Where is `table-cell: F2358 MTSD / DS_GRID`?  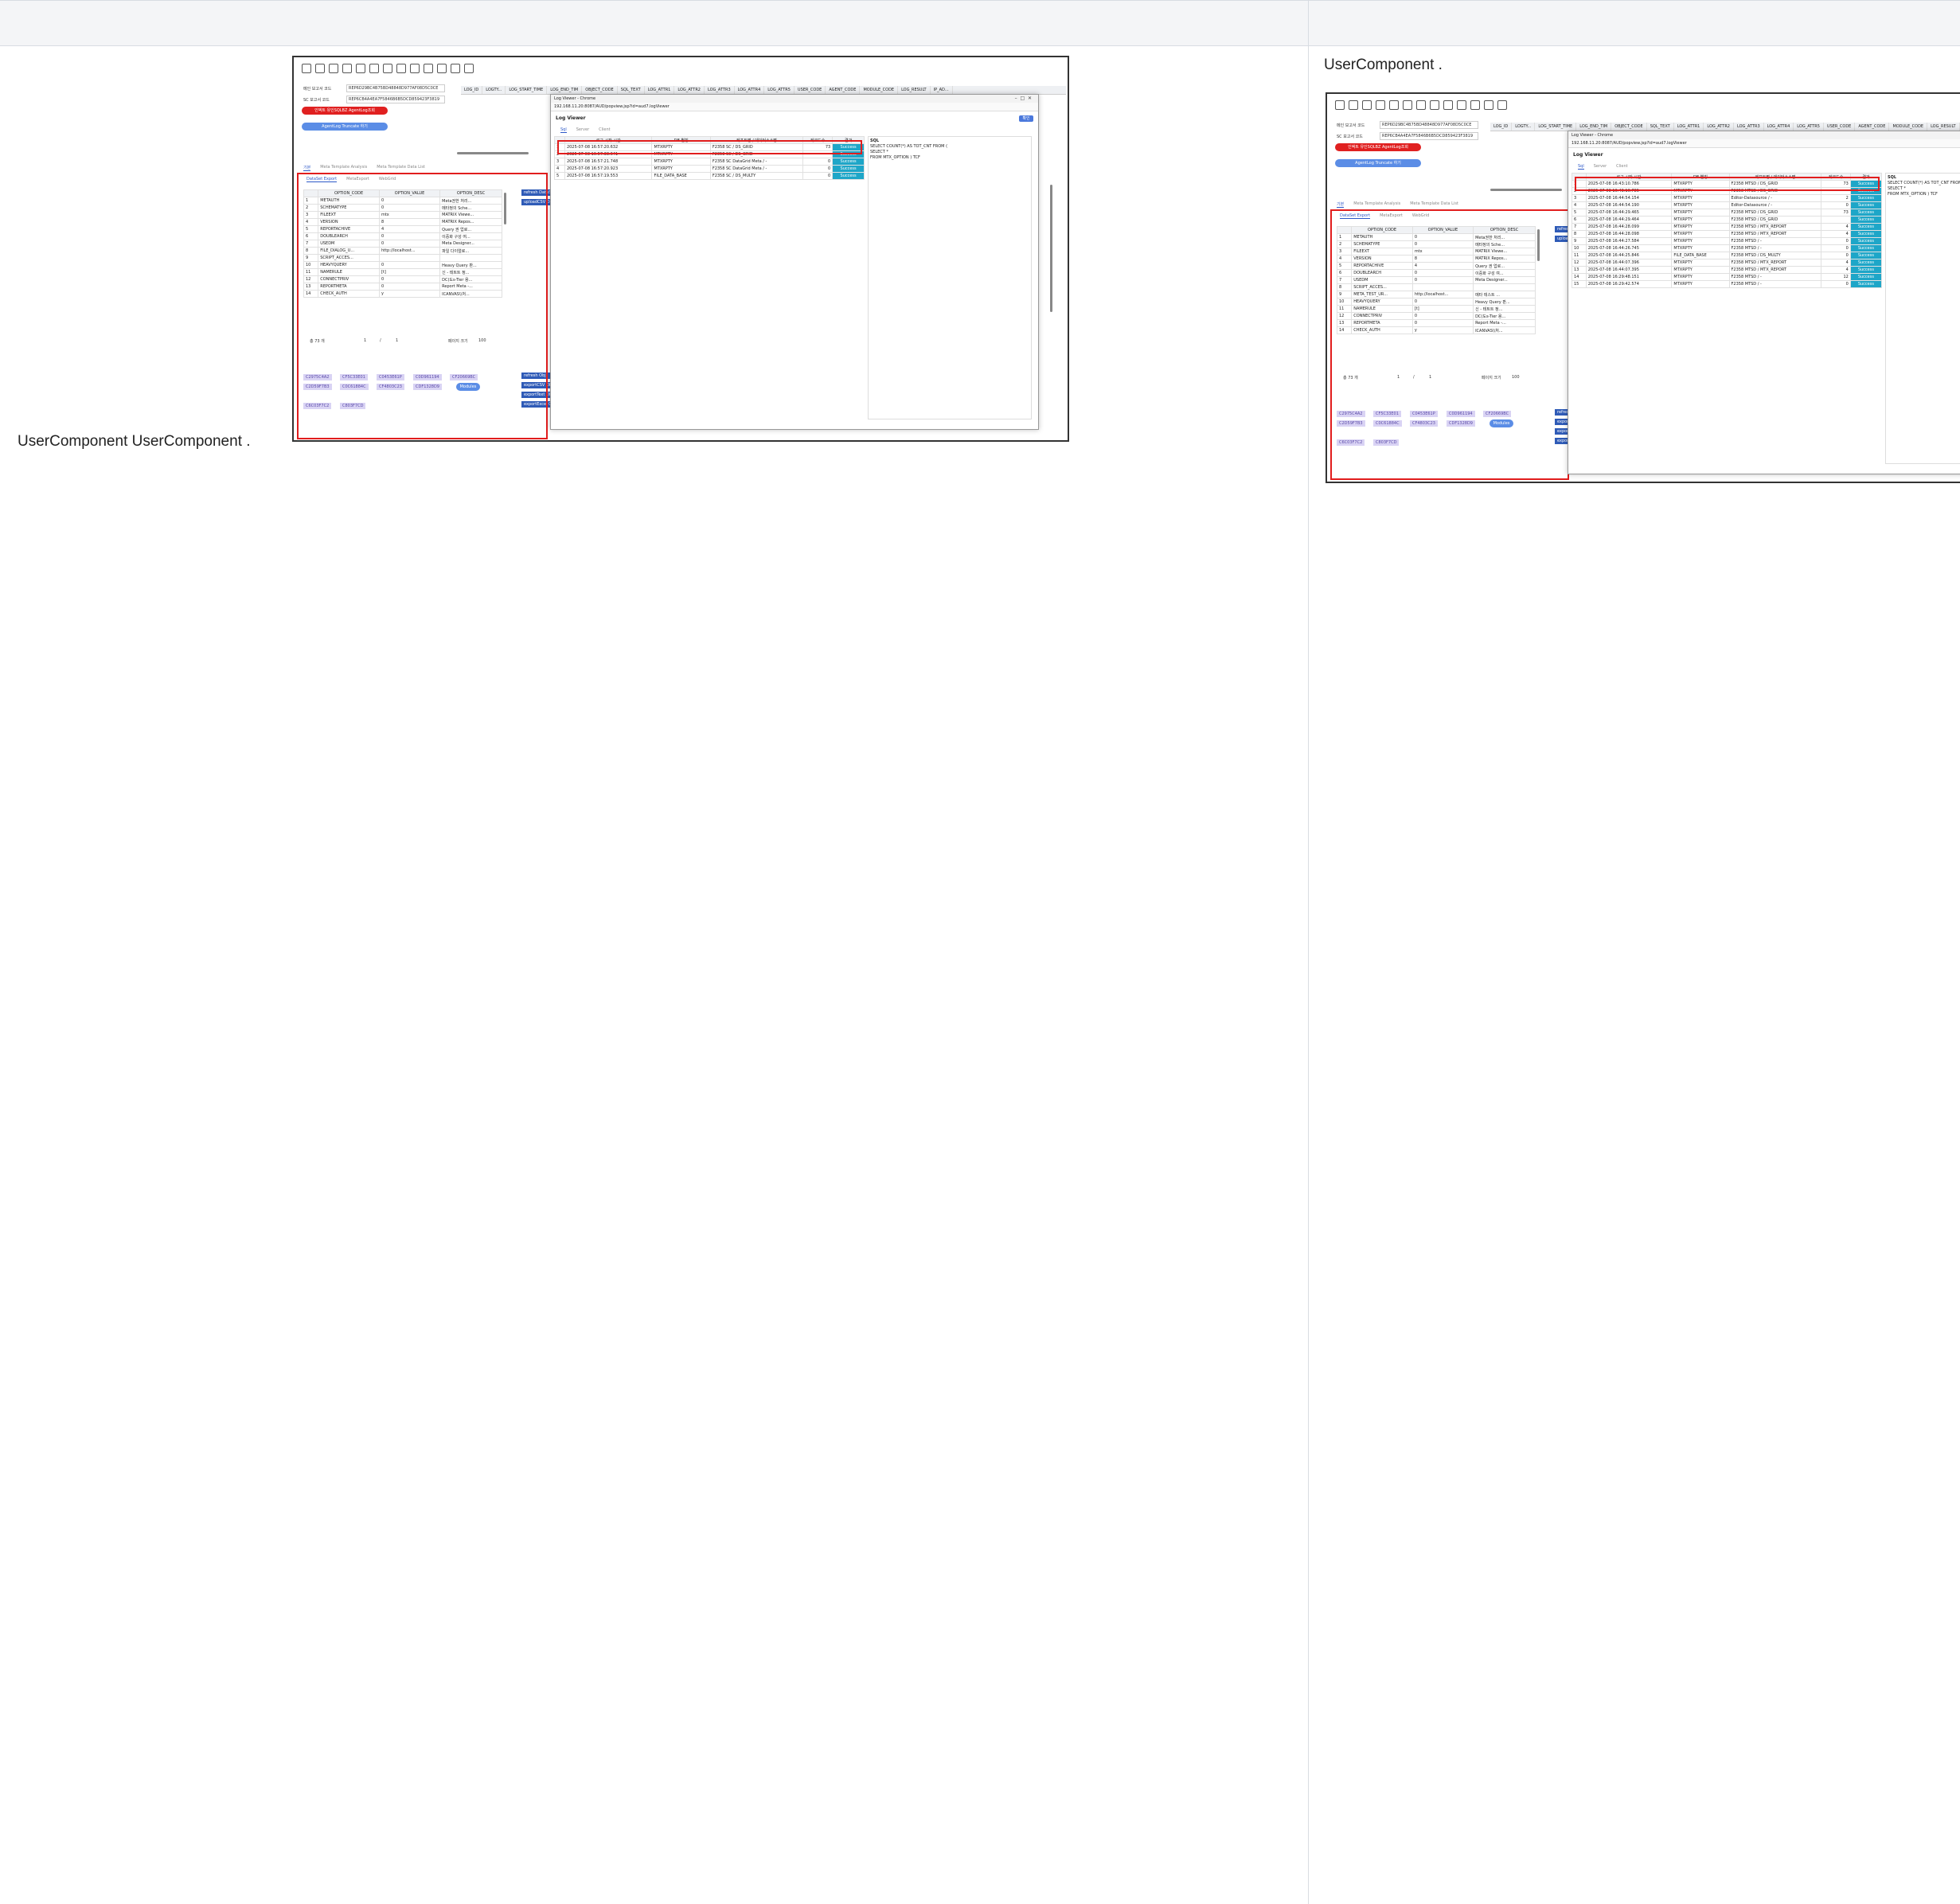
table-cell: F2358 MTSD / DS_GRID is located at coordinates (1775, 213).